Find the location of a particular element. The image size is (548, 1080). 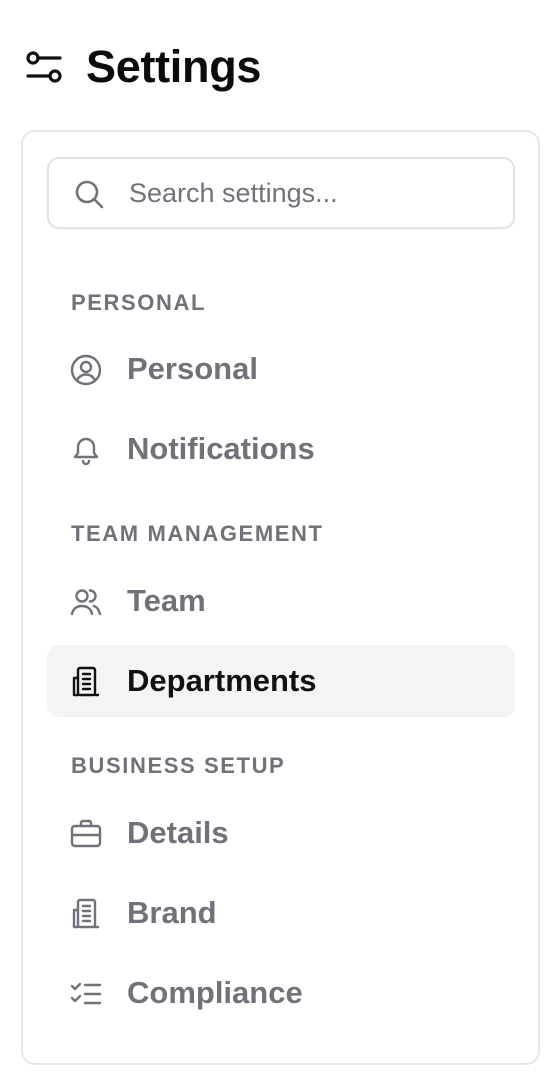

nav-item-label: Personal is located at coordinates (192, 368).